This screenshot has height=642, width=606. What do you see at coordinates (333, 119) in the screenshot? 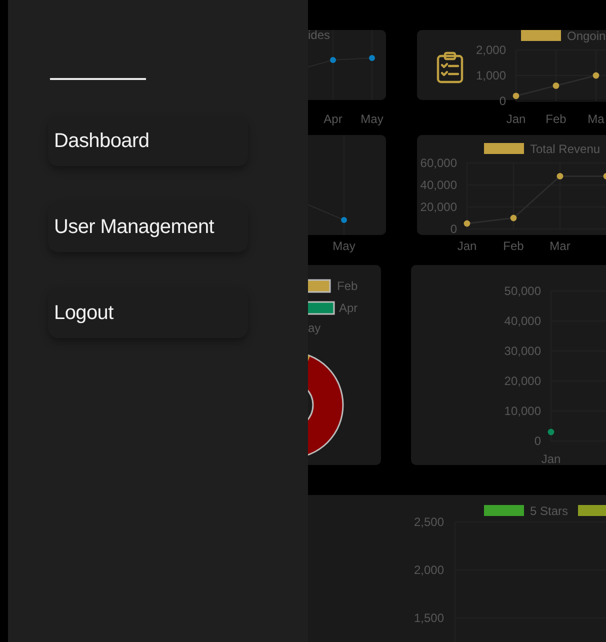
I see `axis-label: Apr` at bounding box center [333, 119].